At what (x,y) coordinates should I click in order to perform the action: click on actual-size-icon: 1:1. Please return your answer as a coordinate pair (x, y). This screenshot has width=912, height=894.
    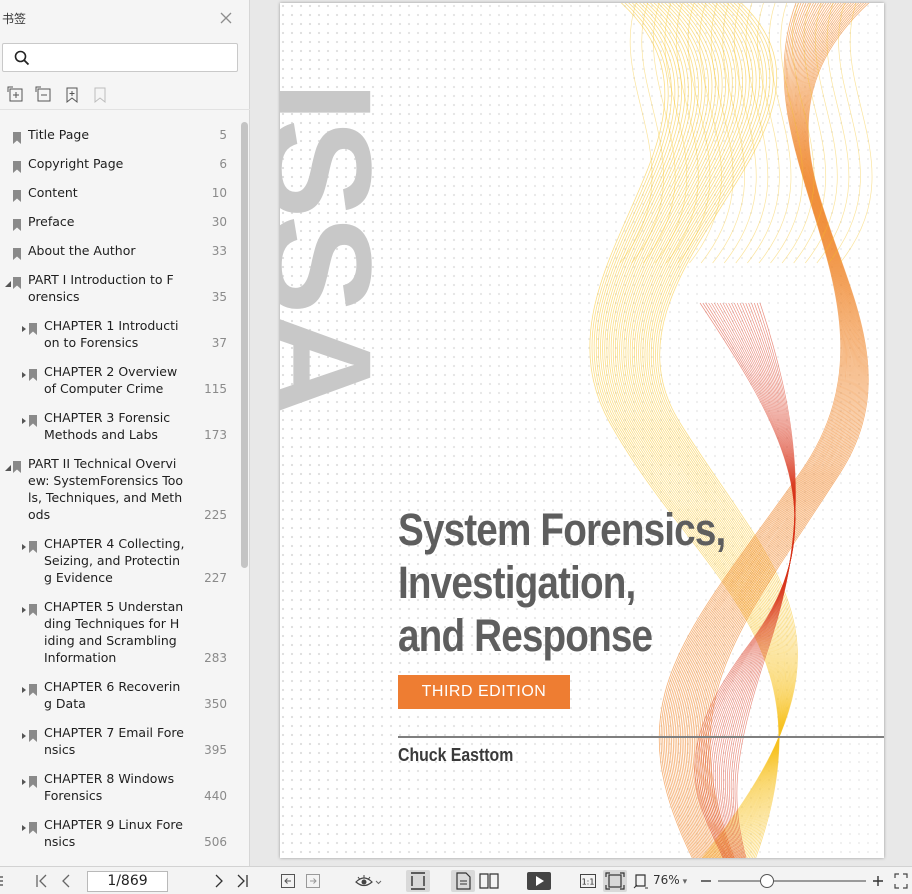
    Looking at the image, I should click on (588, 881).